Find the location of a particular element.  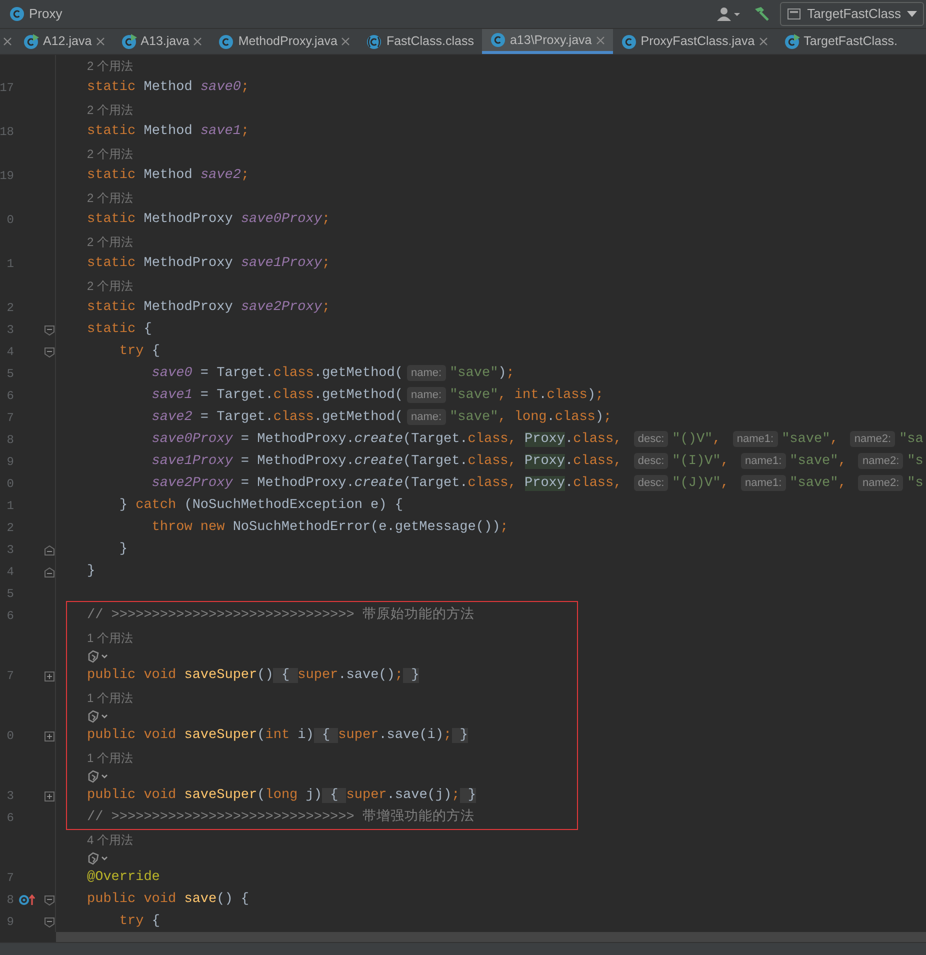

editor-tab: FastClass.class is located at coordinates (420, 41).